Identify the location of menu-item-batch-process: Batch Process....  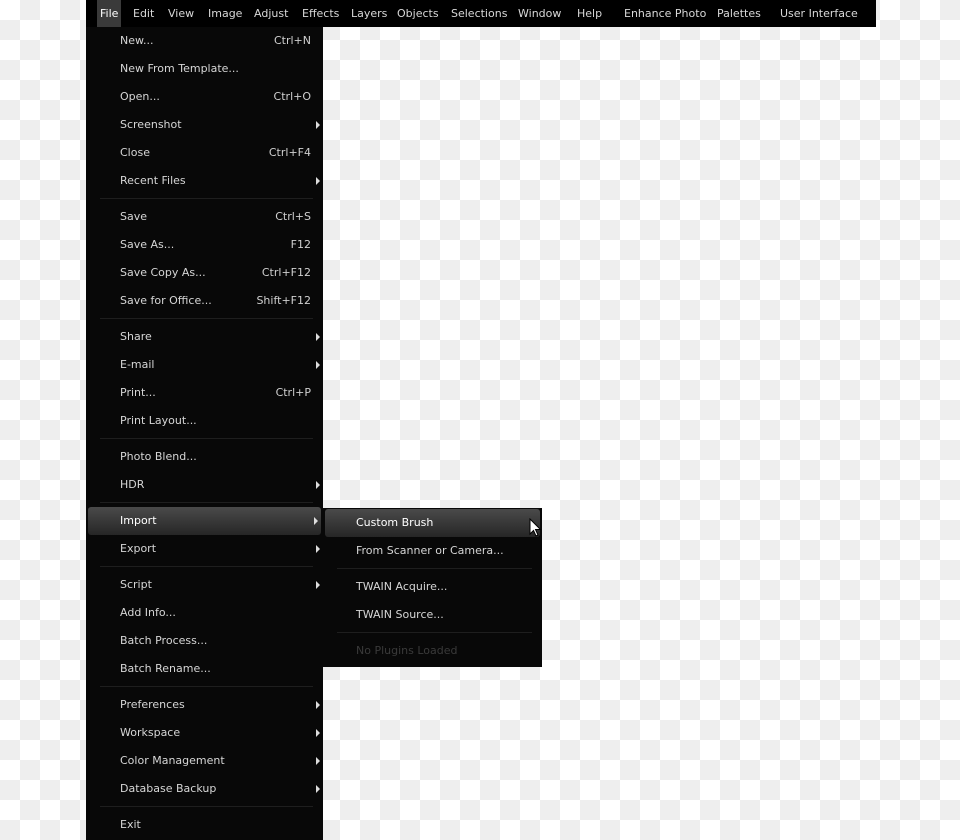
(204, 641).